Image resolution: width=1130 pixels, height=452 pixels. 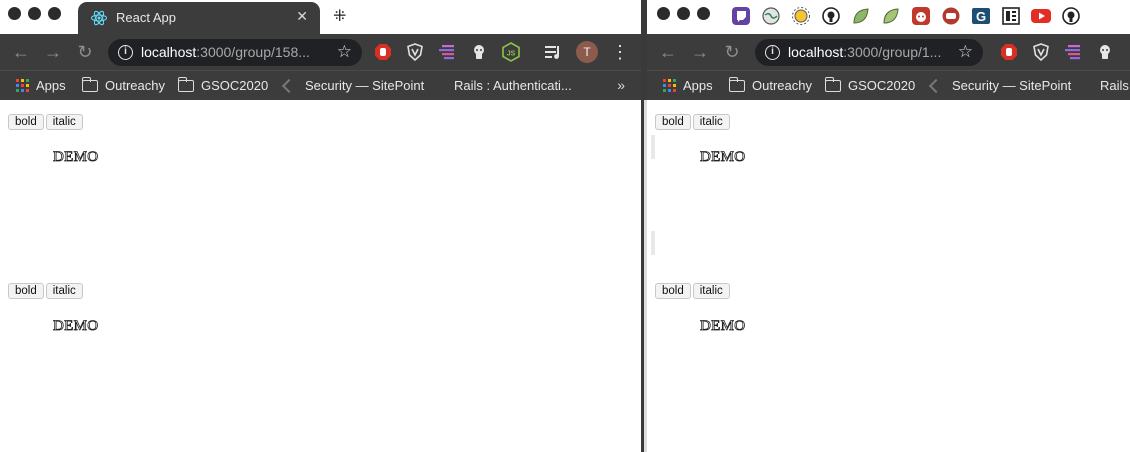 I want to click on youtube-icon, so click(x=1041, y=16).